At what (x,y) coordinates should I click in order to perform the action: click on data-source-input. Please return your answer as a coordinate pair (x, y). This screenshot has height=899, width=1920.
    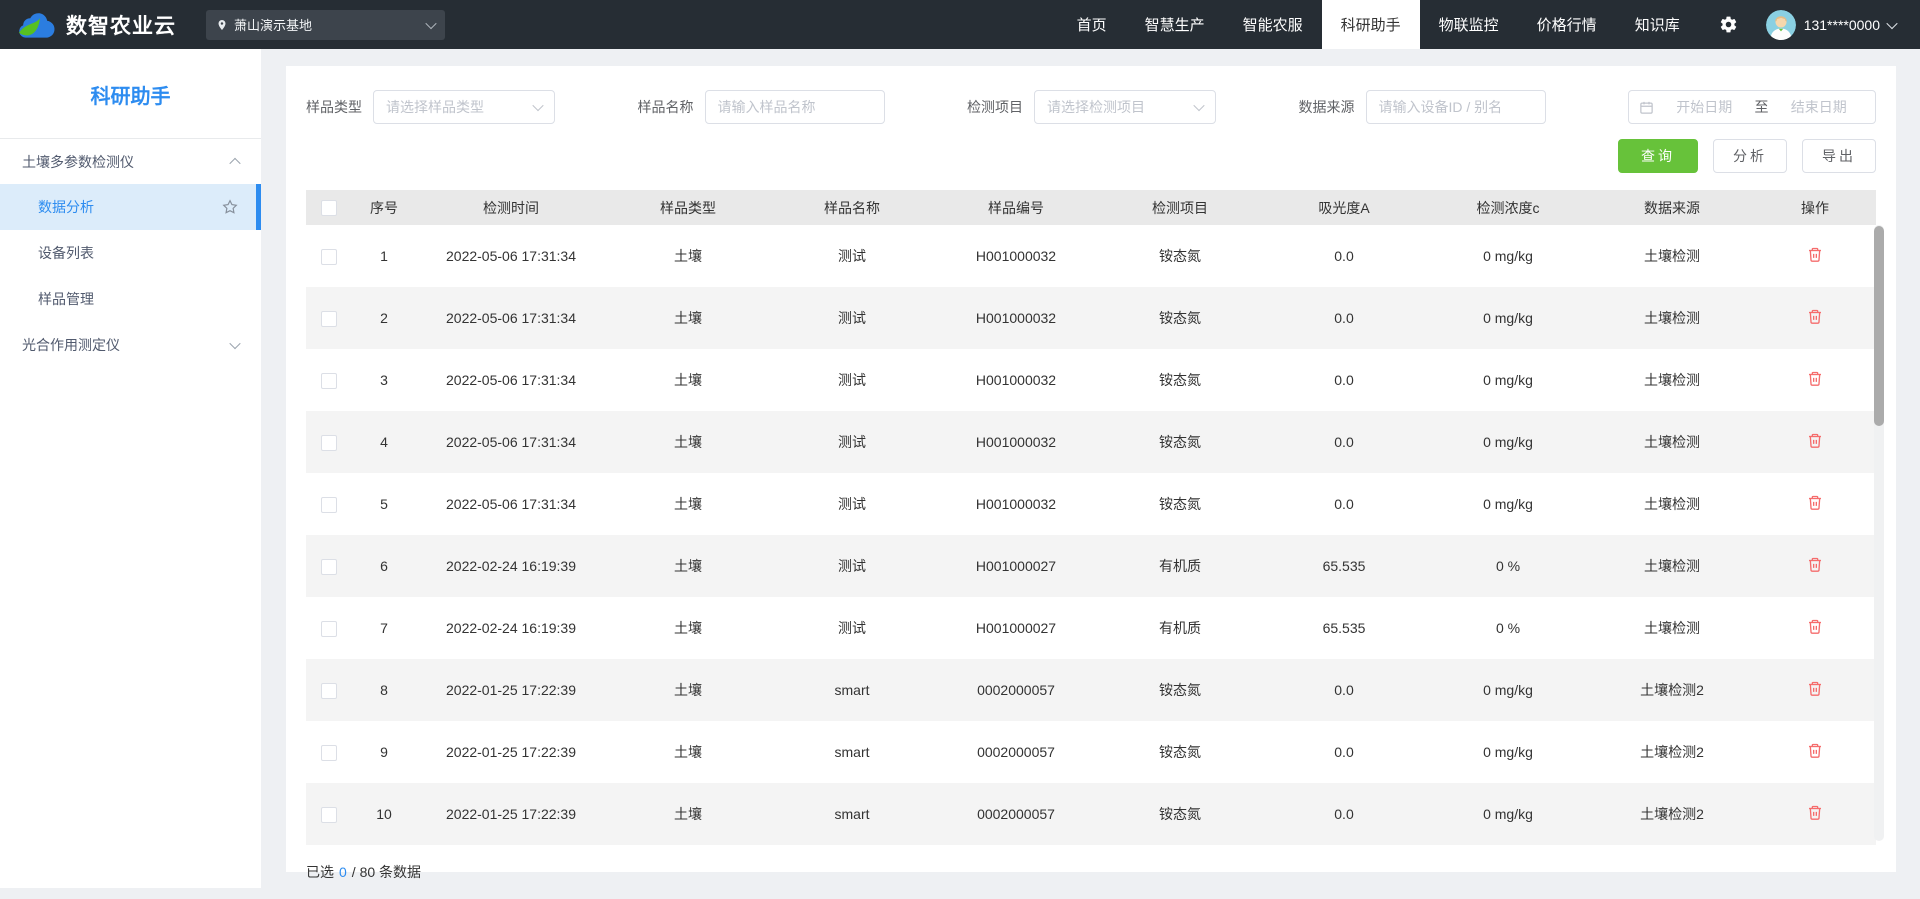
    Looking at the image, I should click on (1455, 107).